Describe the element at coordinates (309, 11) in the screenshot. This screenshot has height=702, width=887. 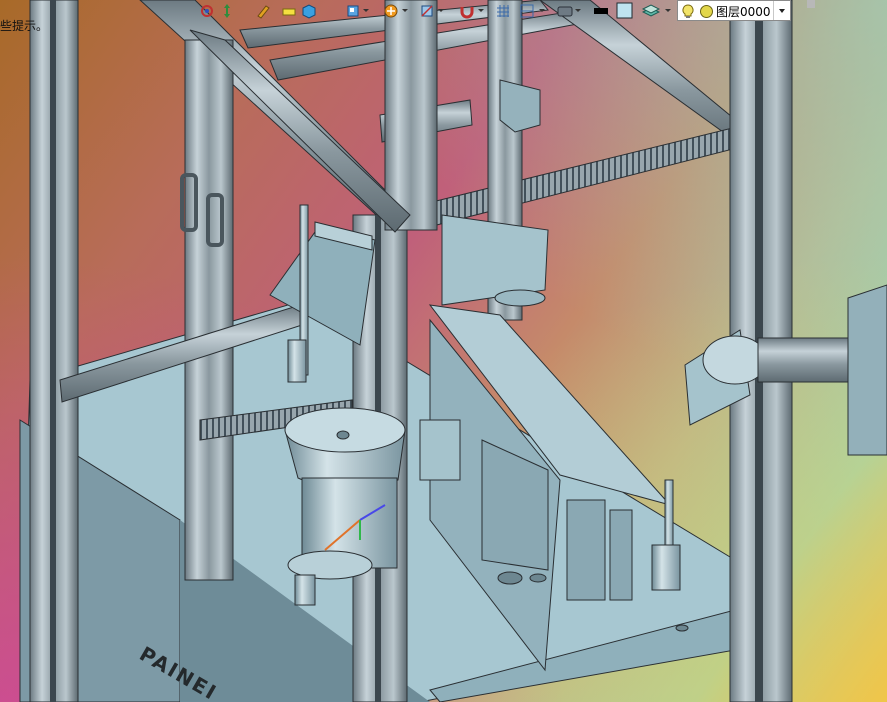
I see `solid-box-icon` at that location.